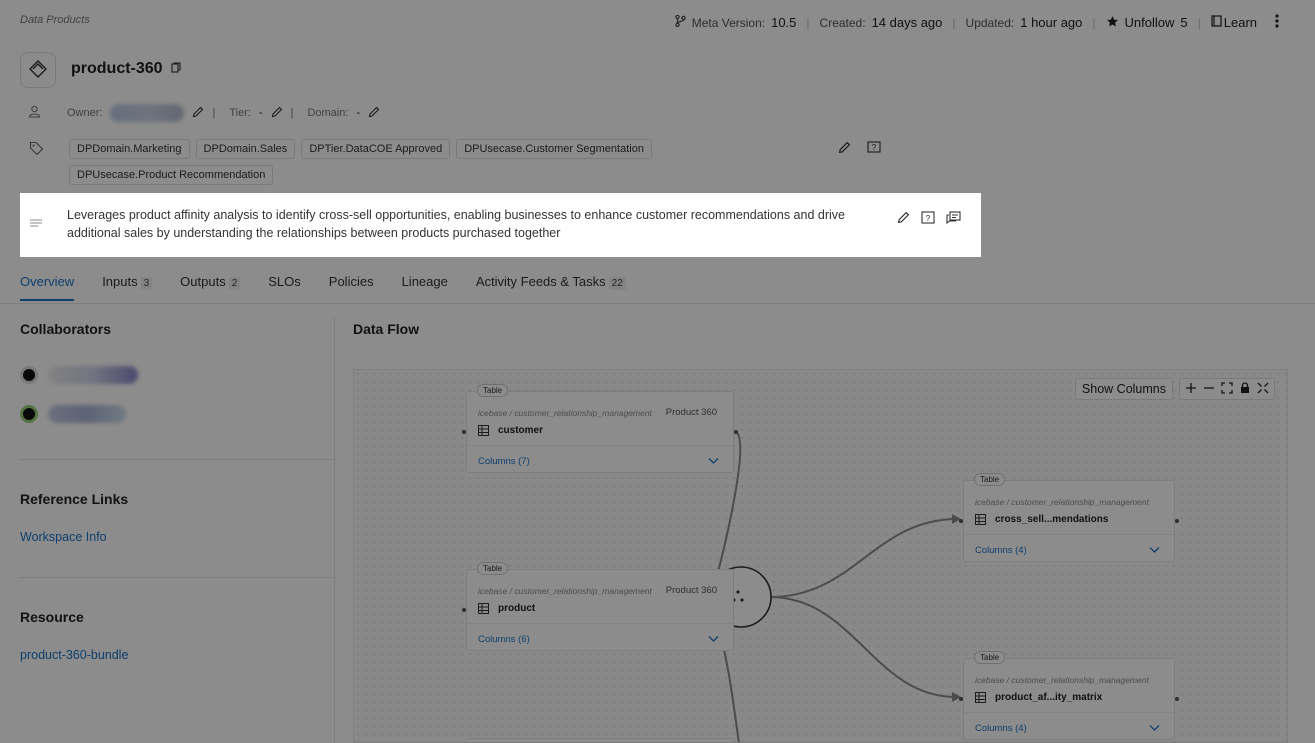 The width and height of the screenshot is (1315, 743). Describe the element at coordinates (1277, 22) in the screenshot. I see `more-options-icon` at that location.